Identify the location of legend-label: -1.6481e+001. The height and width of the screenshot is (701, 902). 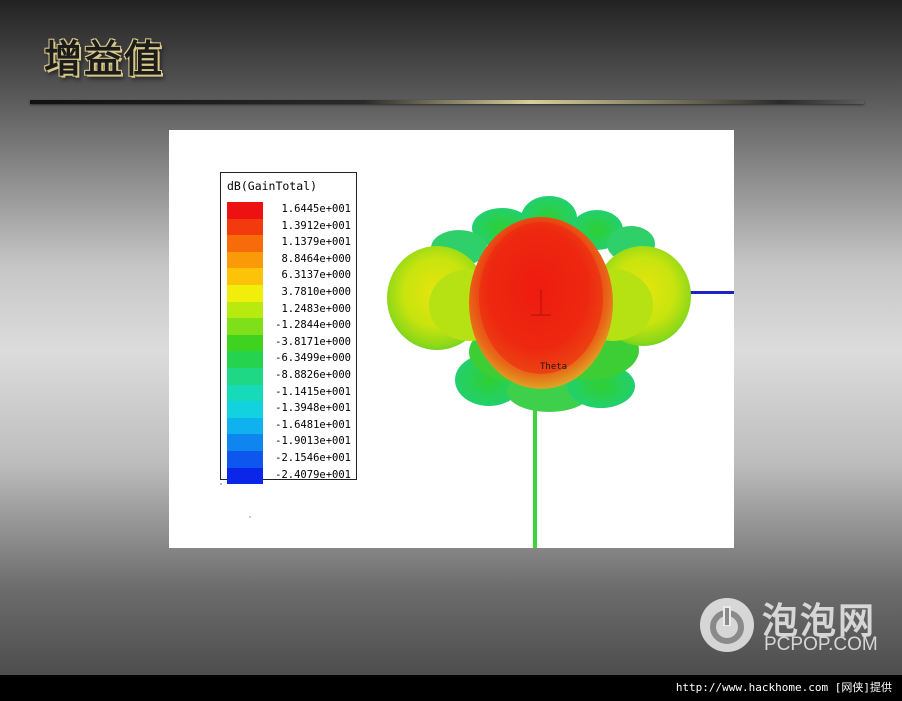
(313, 424).